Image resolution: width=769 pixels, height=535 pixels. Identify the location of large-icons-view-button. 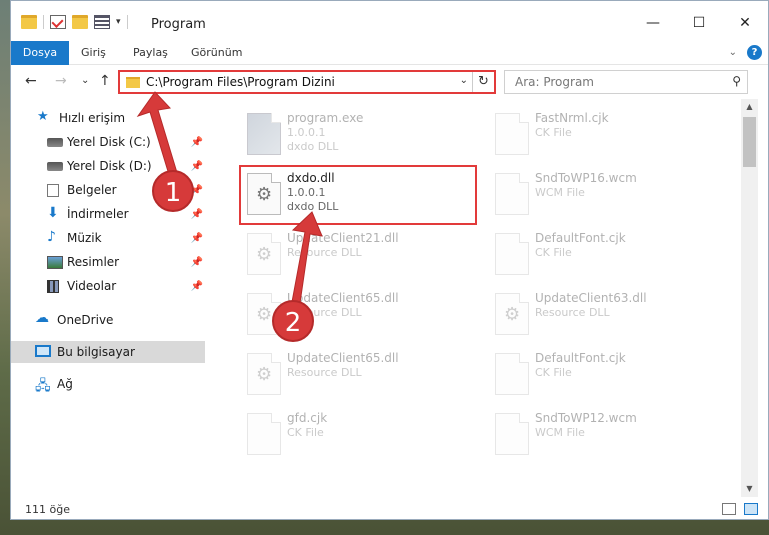
(751, 509).